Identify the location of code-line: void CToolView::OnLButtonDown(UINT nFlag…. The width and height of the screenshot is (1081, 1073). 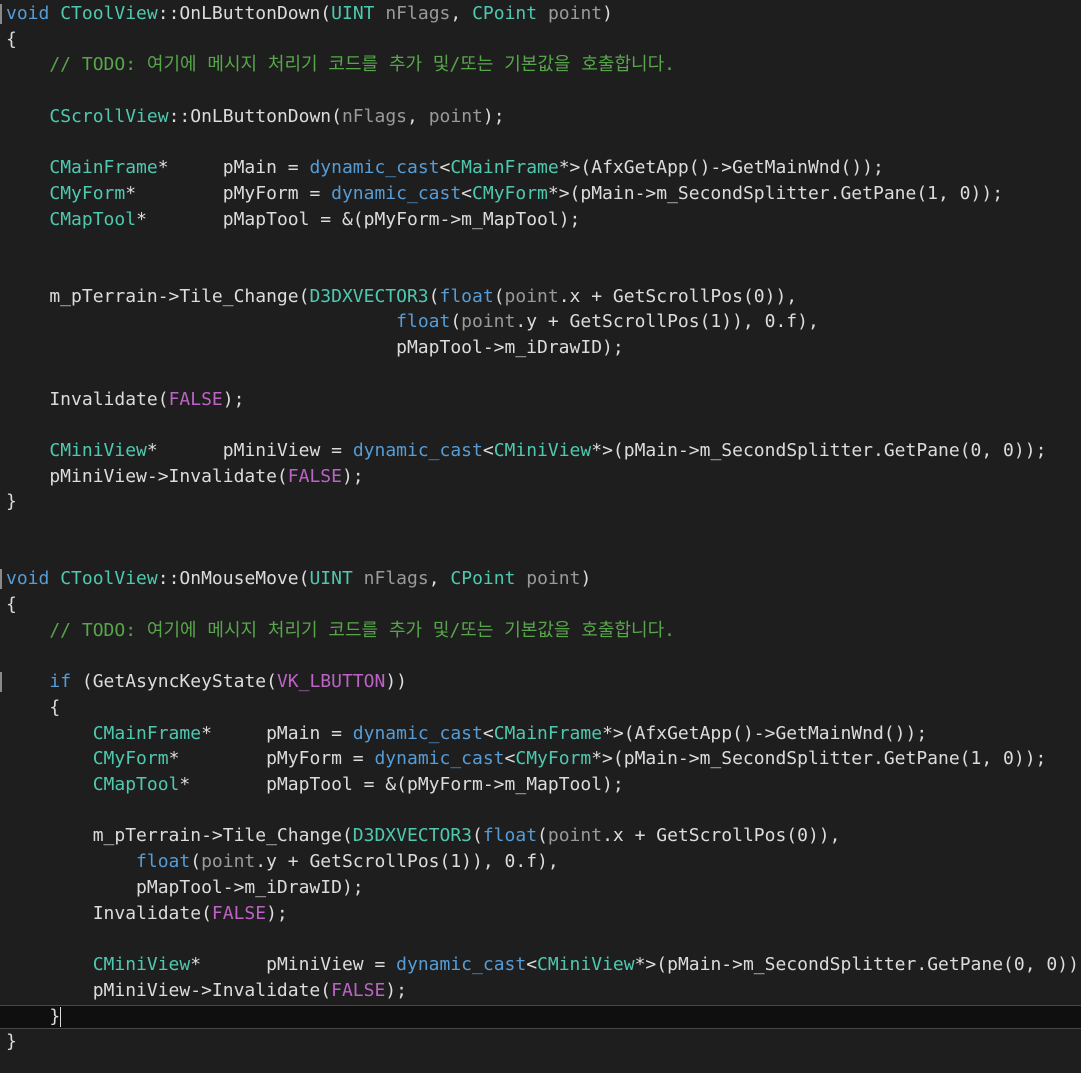
(540, 14).